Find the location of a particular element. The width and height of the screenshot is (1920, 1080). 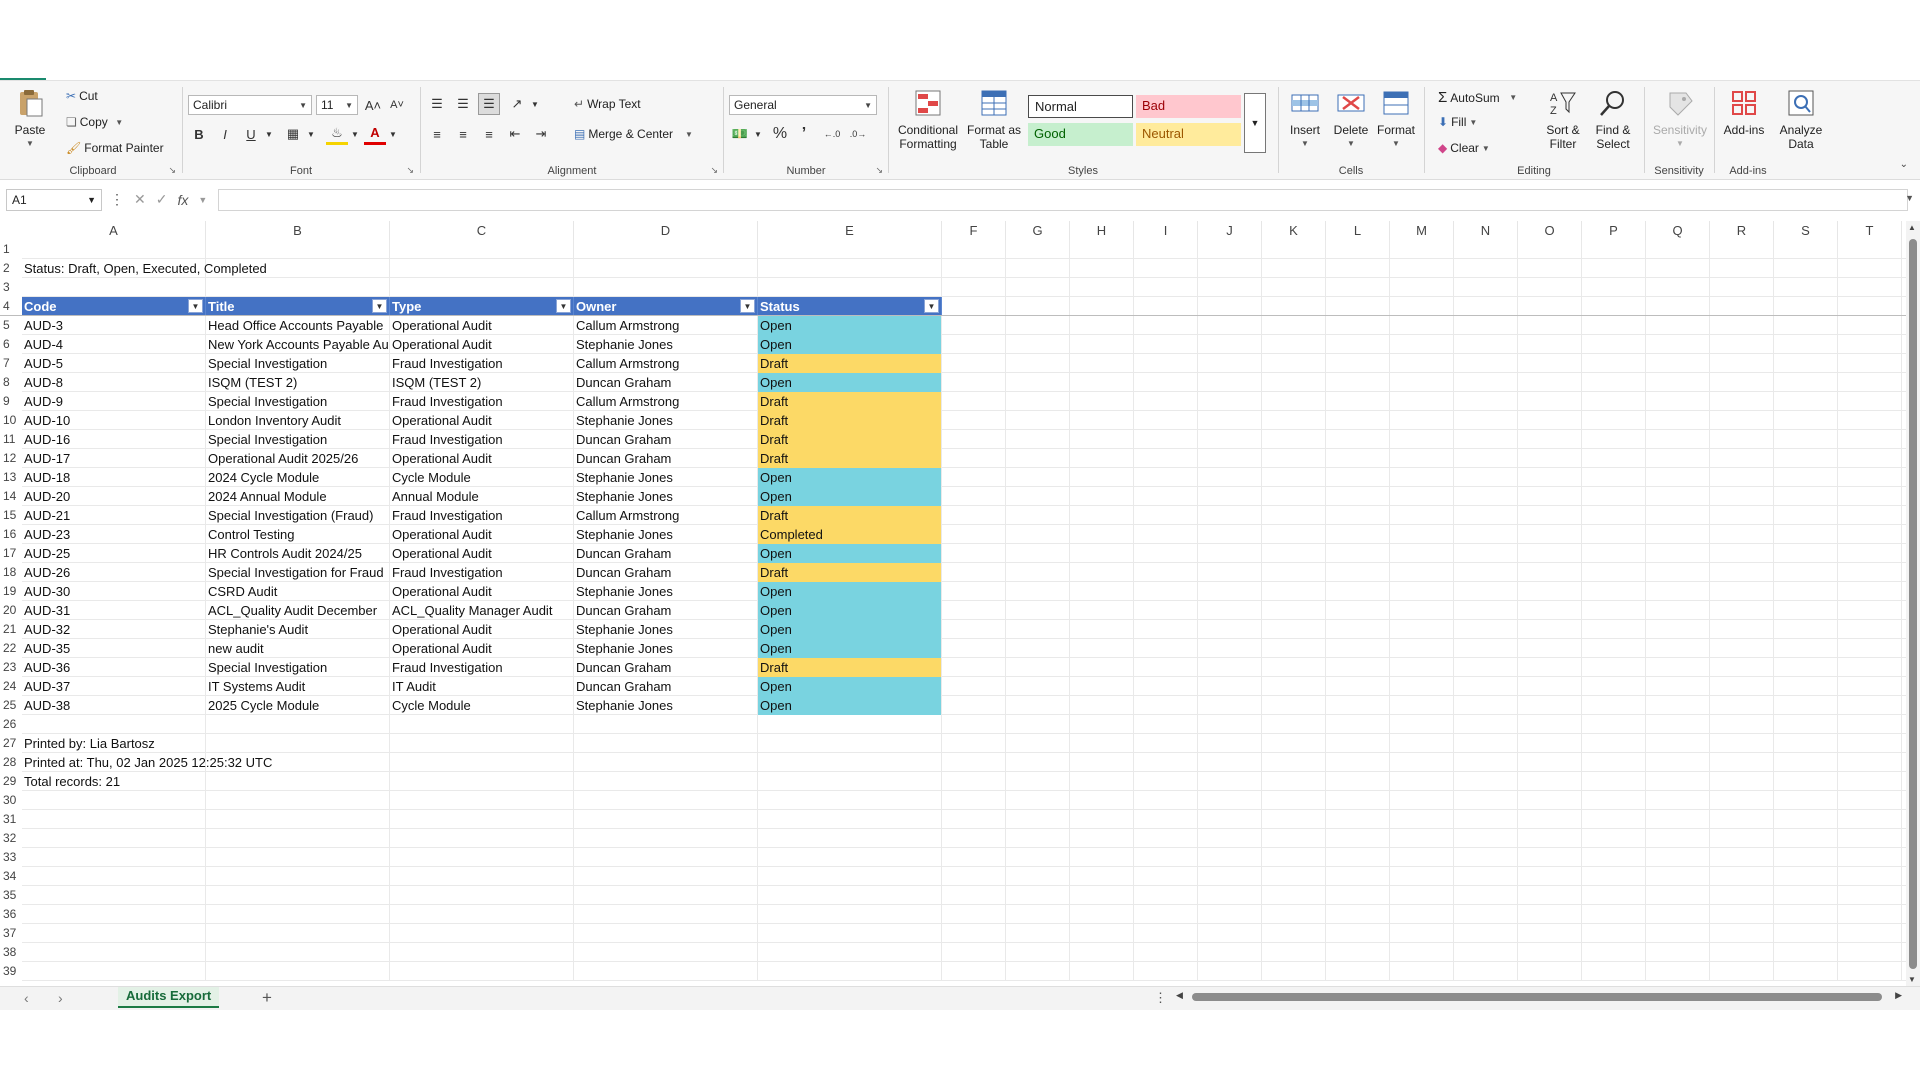

table-cell: London Inventory Audit is located at coordinates (298, 420).